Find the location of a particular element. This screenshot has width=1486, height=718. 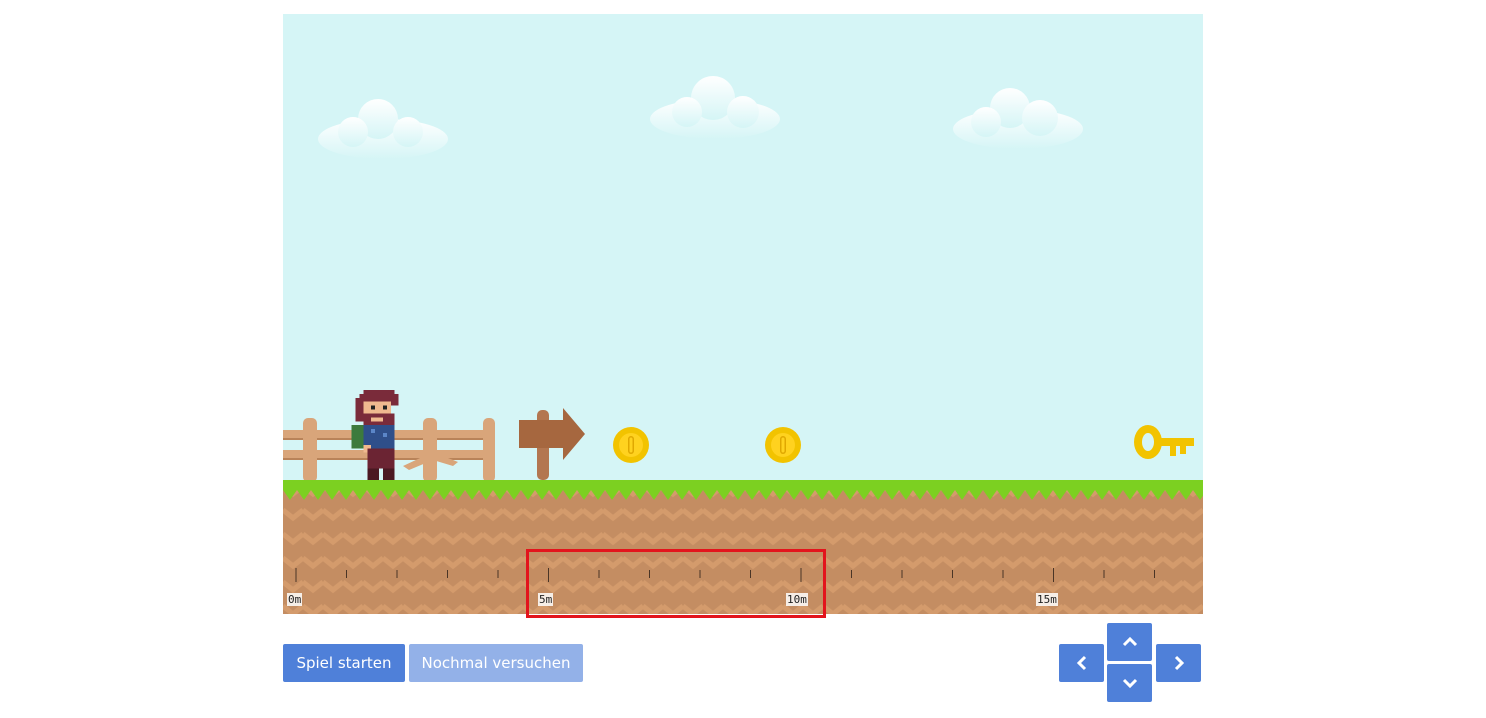

key-icon is located at coordinates (1164, 442).